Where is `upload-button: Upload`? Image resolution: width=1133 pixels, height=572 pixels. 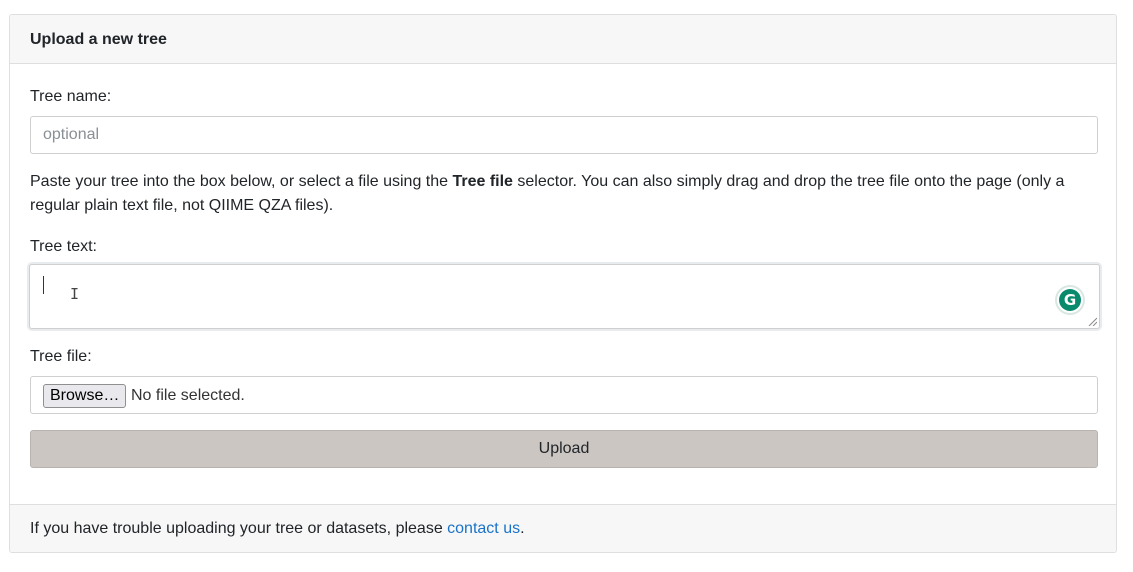 upload-button: Upload is located at coordinates (564, 449).